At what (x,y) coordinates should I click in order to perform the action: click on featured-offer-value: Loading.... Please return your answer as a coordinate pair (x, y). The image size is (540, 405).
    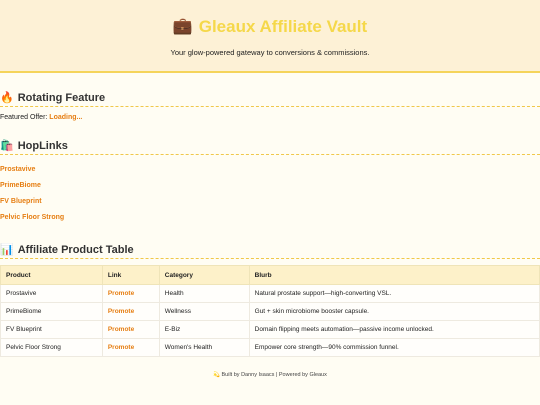
    Looking at the image, I should click on (65, 117).